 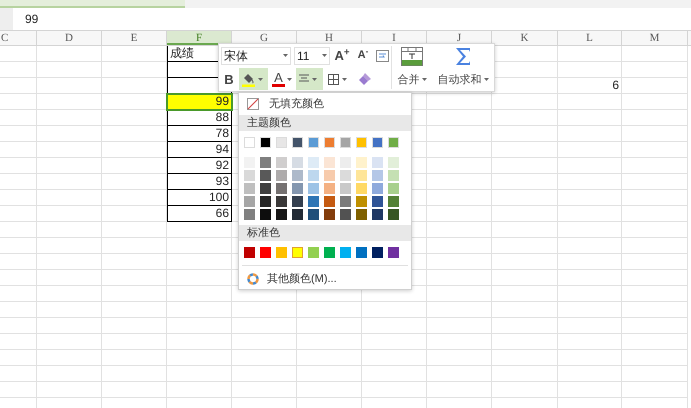 What do you see at coordinates (463, 67) in the screenshot?
I see `autosum-button: 自动求和` at bounding box center [463, 67].